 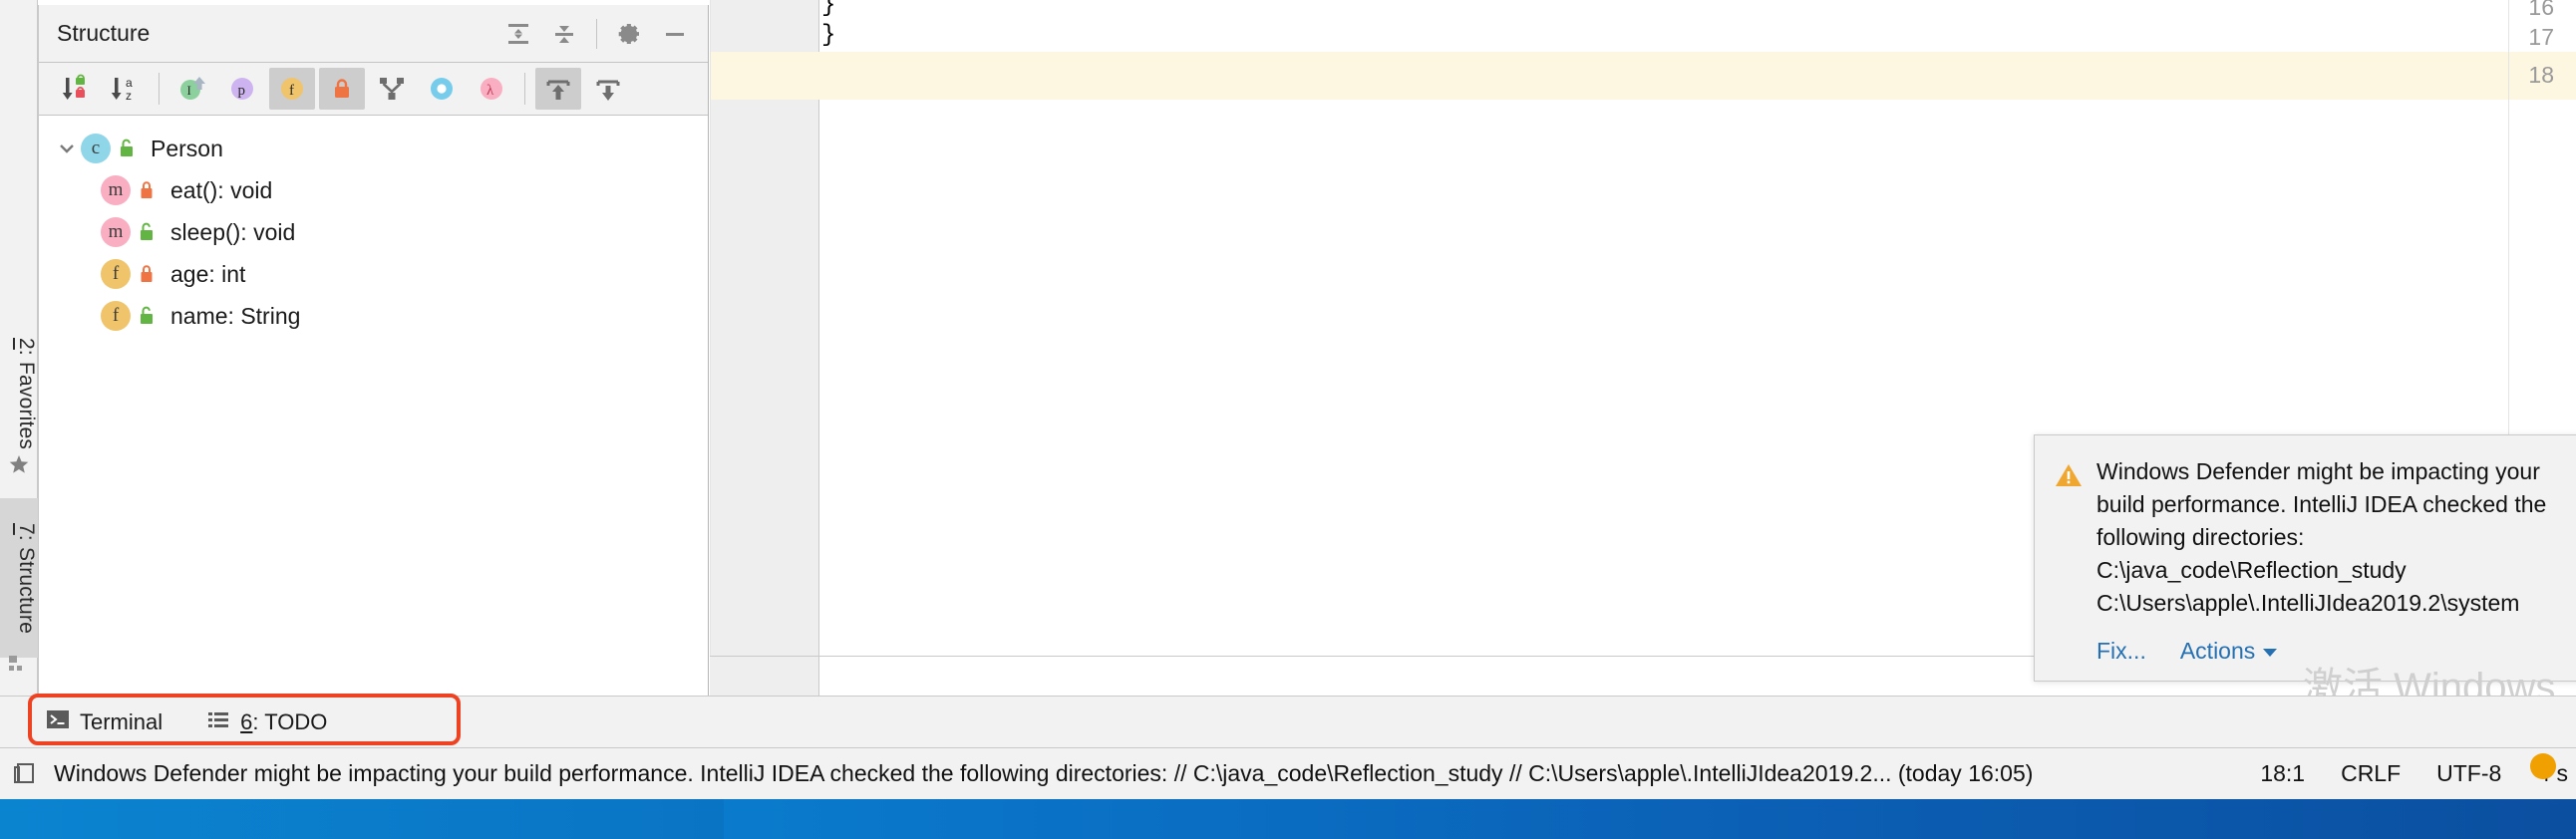 What do you see at coordinates (373, 232) in the screenshot?
I see `tree-item-sleep: m sleep(): void` at bounding box center [373, 232].